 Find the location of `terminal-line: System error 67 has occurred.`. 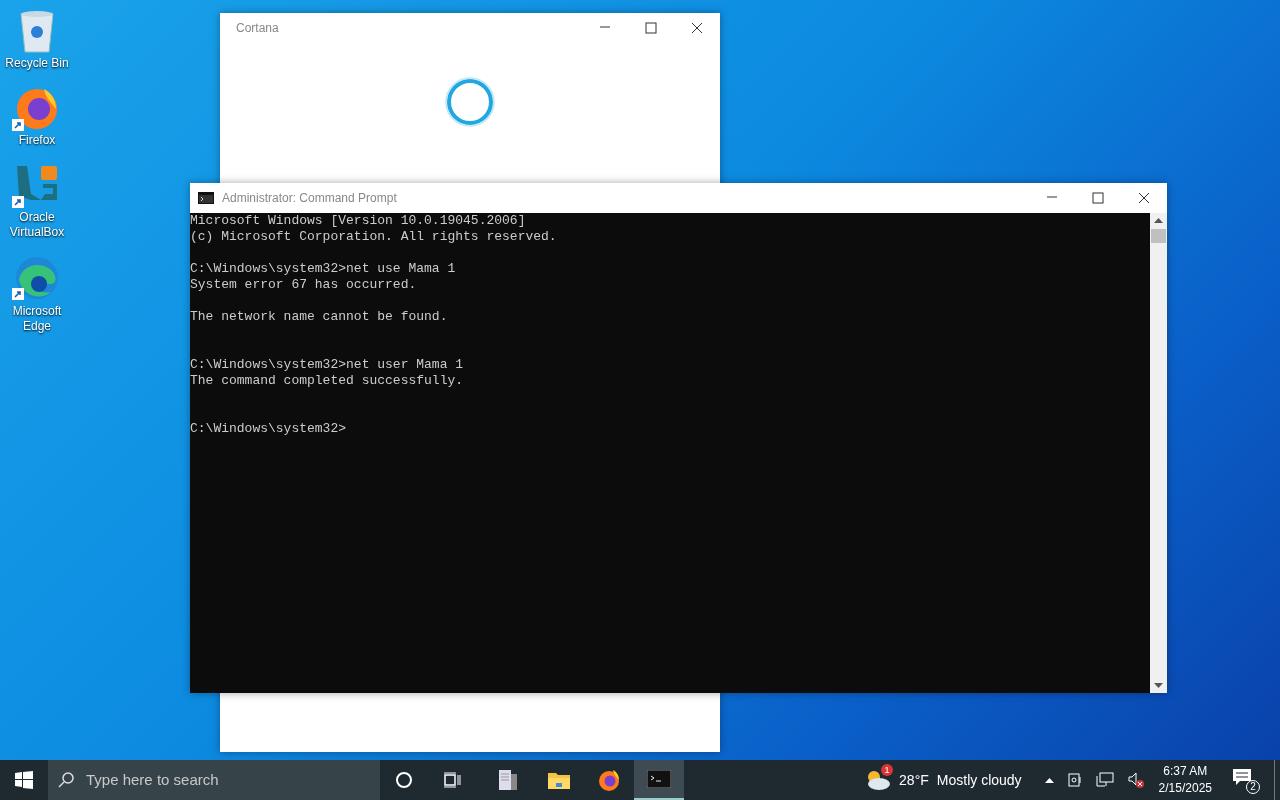

terminal-line: System error 67 has occurred. is located at coordinates (304, 285).